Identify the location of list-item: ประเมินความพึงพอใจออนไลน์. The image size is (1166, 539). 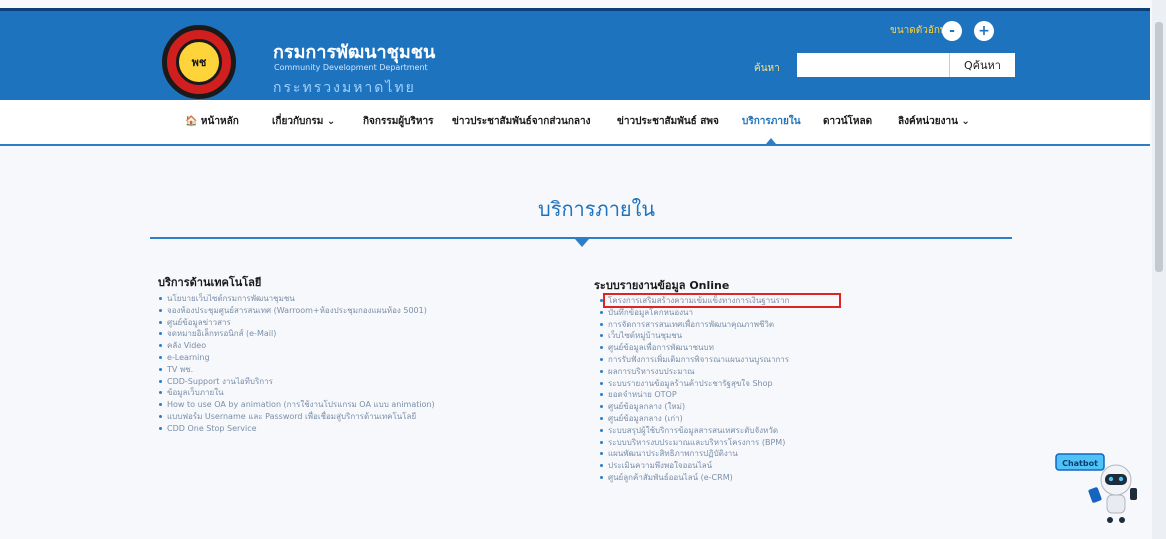
(694, 466).